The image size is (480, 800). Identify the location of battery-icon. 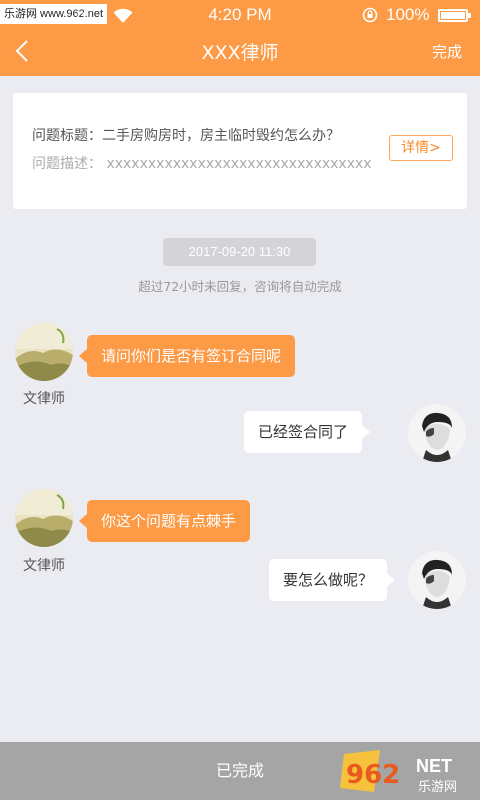
(454, 15).